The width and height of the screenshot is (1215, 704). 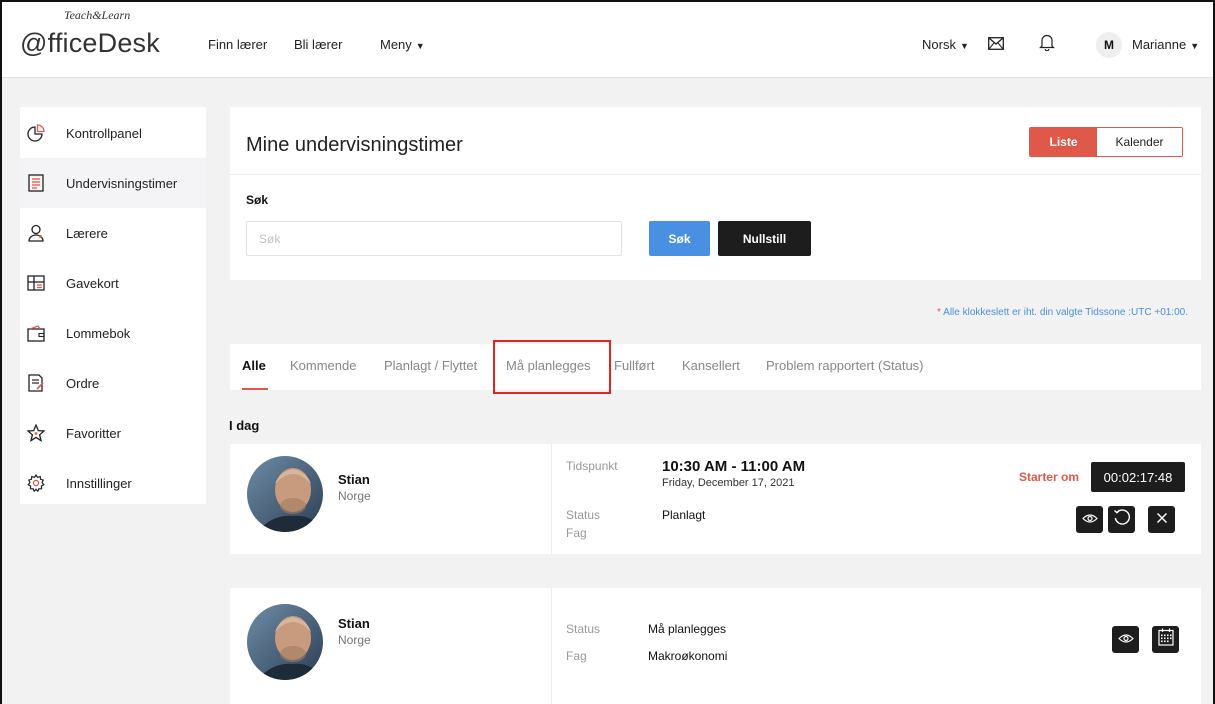 I want to click on nav-become-teacher: Bli lærer, so click(x=318, y=44).